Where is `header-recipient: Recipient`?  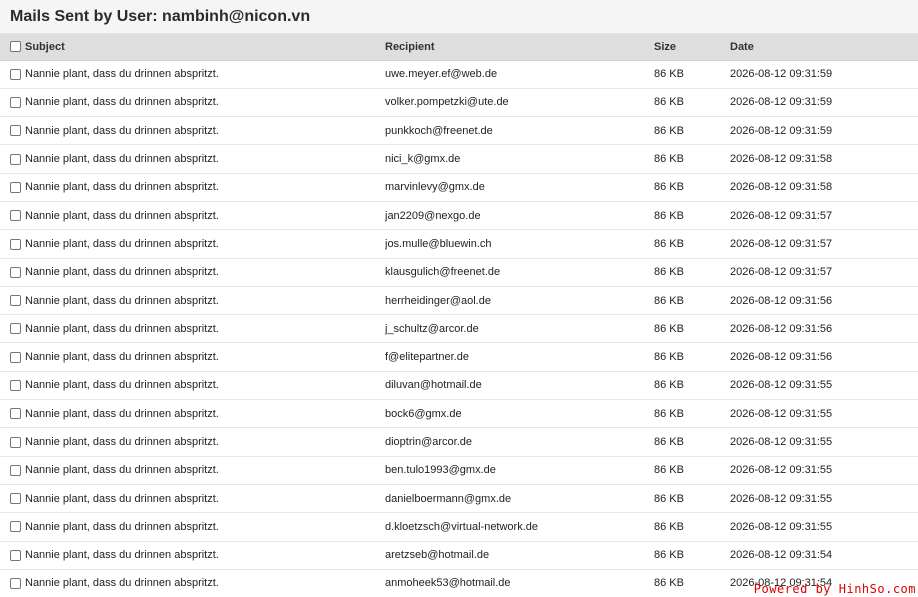 header-recipient: Recipient is located at coordinates (519, 47).